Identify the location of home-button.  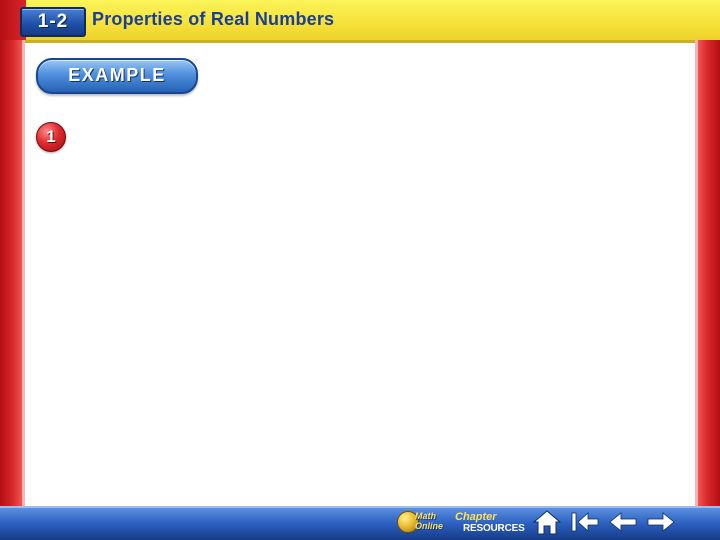
(547, 522).